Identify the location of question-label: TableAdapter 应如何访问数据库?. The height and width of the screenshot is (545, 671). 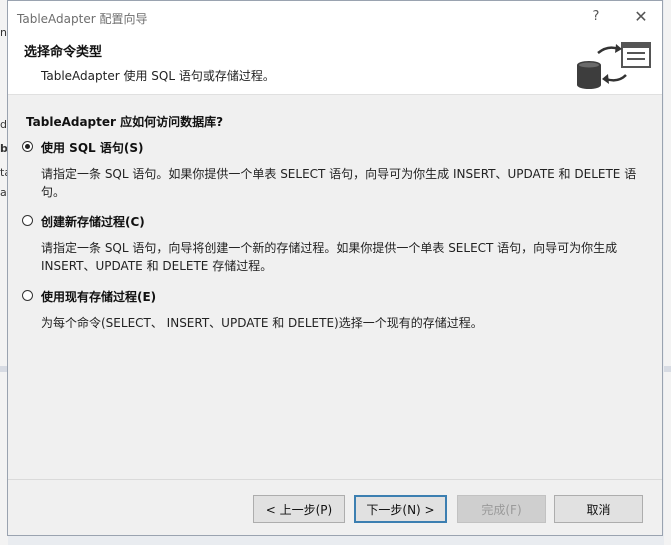
(125, 122).